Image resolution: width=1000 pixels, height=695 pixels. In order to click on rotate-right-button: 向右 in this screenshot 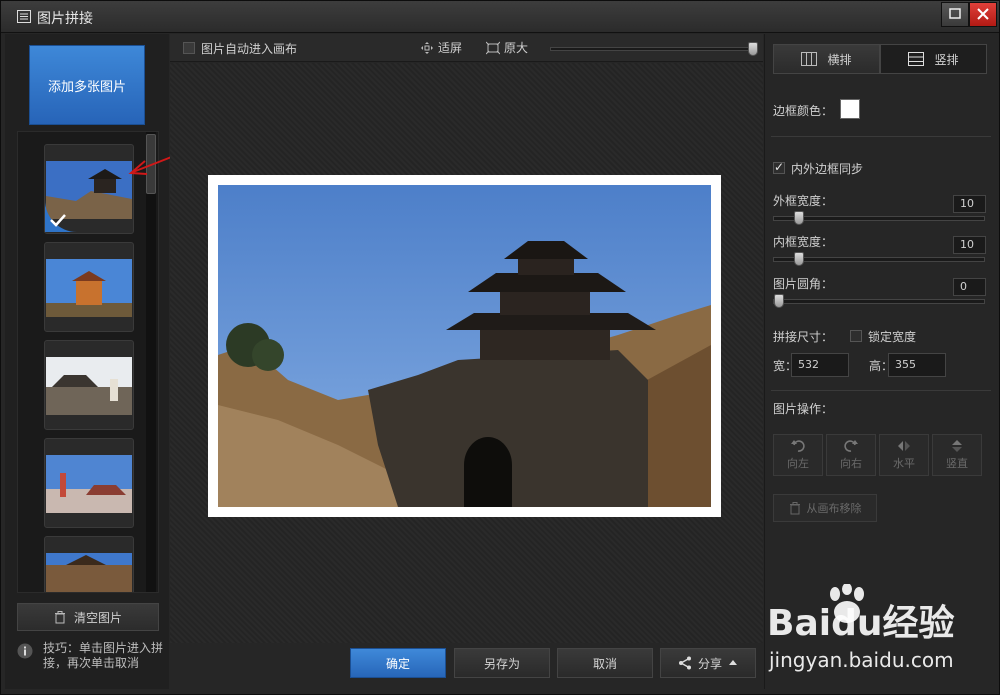, I will do `click(851, 455)`.